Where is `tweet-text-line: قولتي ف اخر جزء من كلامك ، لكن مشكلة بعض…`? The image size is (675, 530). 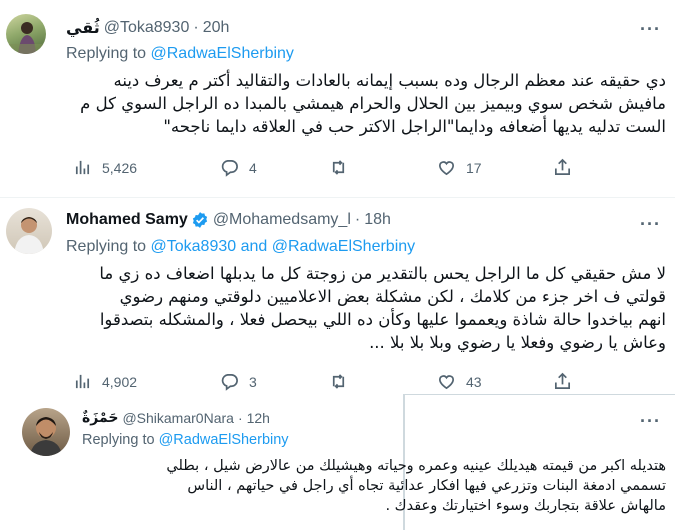 tweet-text-line: قولتي ف اخر جزء من كلامك ، لكن مشكلة بعض… is located at coordinates (392, 296).